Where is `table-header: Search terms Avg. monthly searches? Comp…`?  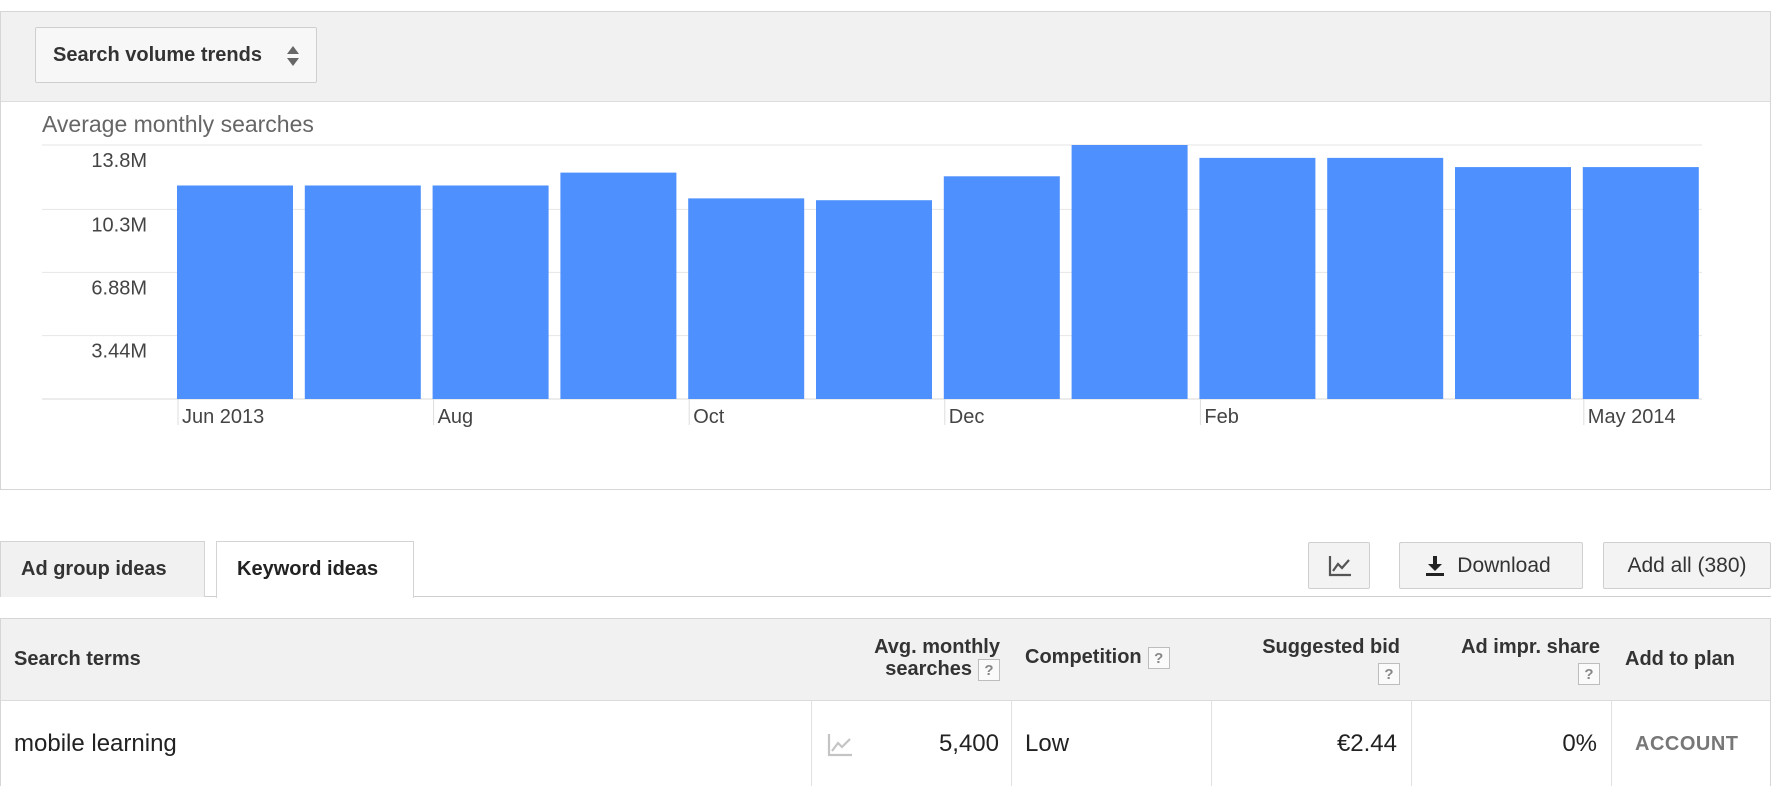
table-header: Search terms Avg. monthly searches? Comp… is located at coordinates (885, 660).